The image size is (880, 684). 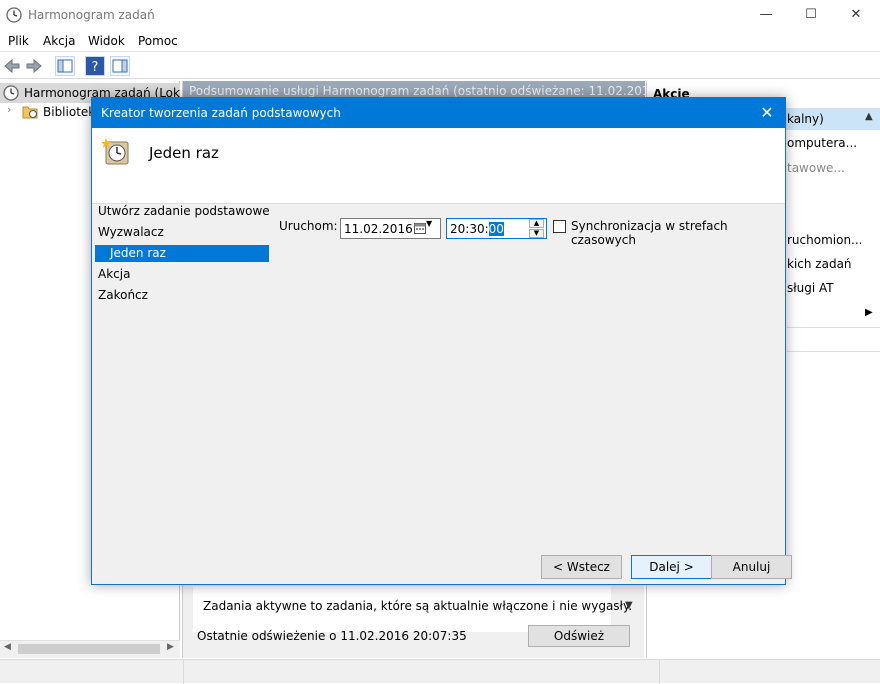 What do you see at coordinates (115, 151) in the screenshot?
I see `task-clock-icon` at bounding box center [115, 151].